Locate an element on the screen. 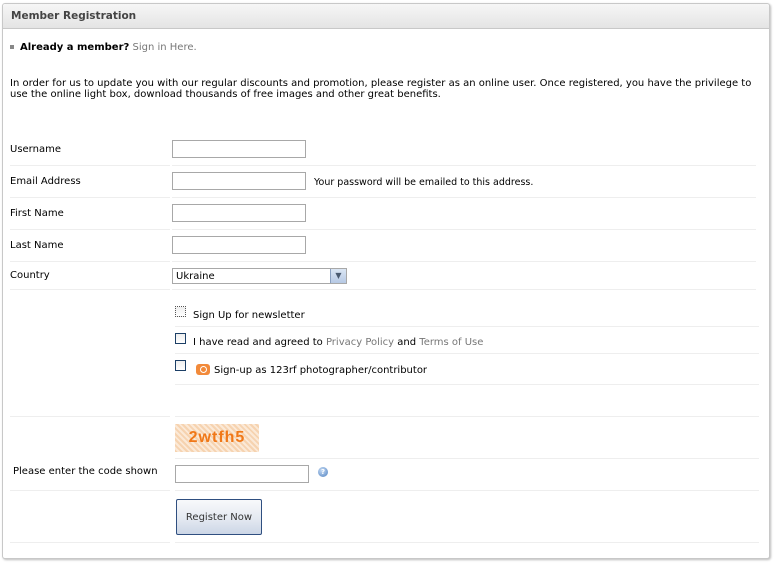 The image size is (774, 564). first-name-label: First Name is located at coordinates (37, 213).